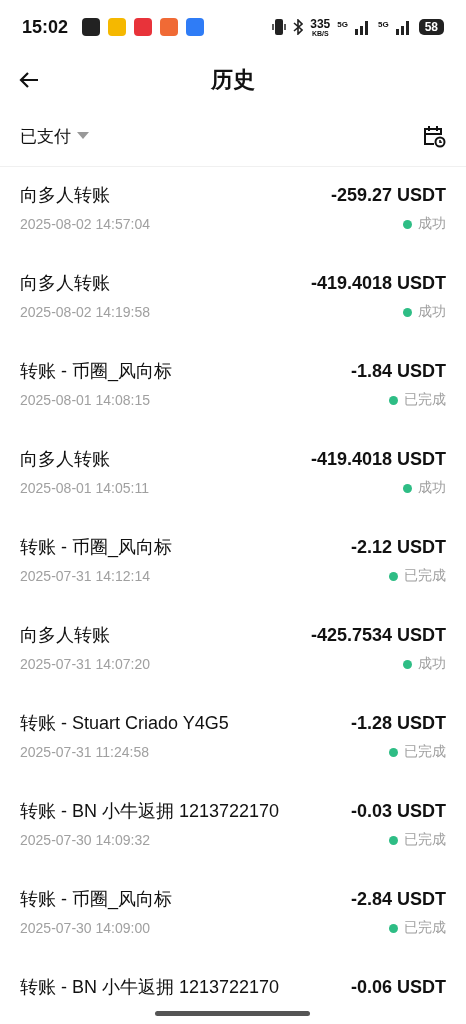 The image size is (466, 1024). I want to click on transaction-date: 2025-07-30 14:09:00, so click(85, 928).